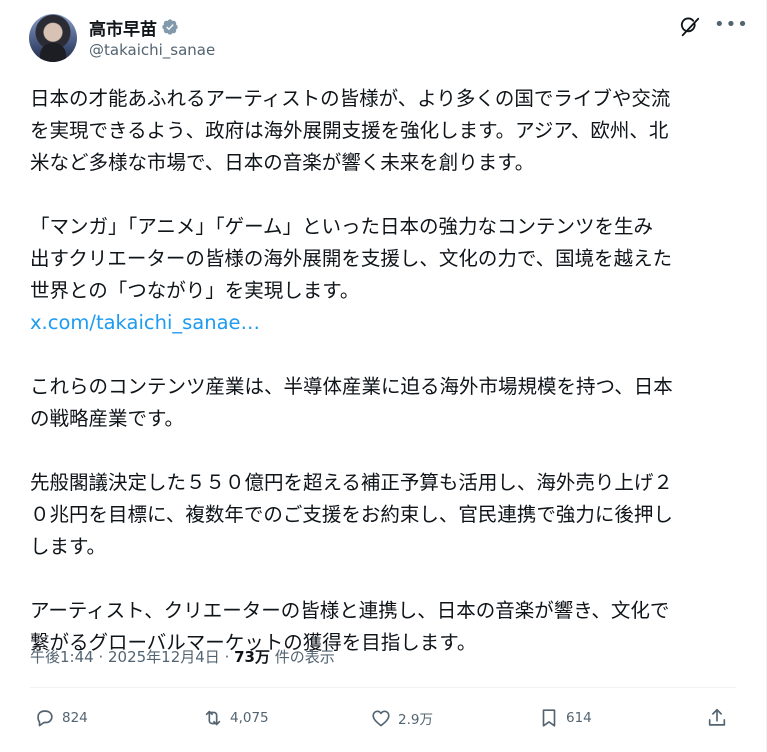  Describe the element at coordinates (45, 718) in the screenshot. I see `reply-icon` at that location.